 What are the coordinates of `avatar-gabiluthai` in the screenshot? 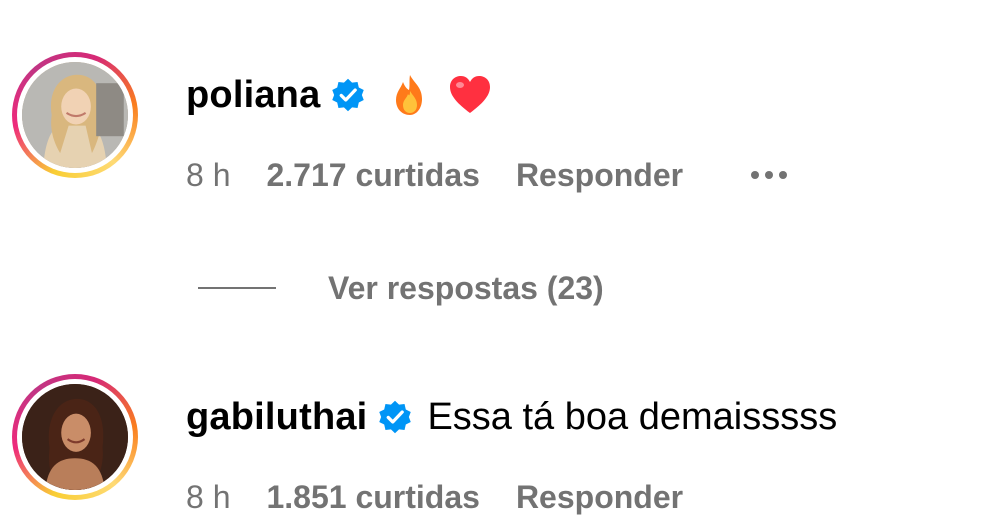 It's located at (75, 437).